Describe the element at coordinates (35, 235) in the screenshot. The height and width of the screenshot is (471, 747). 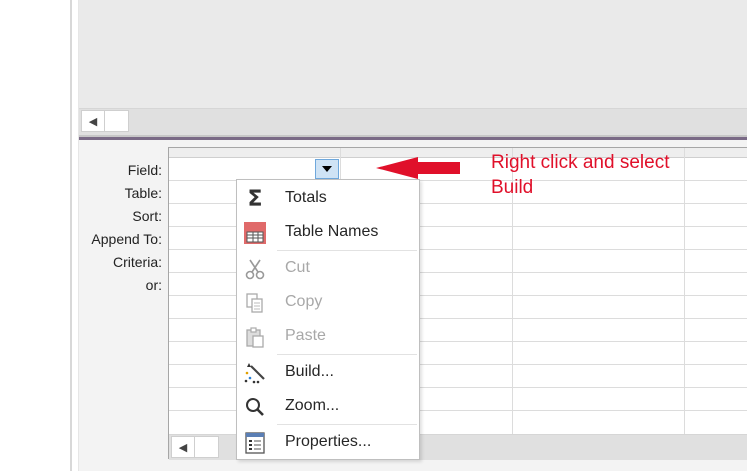
I see `left-panel` at that location.